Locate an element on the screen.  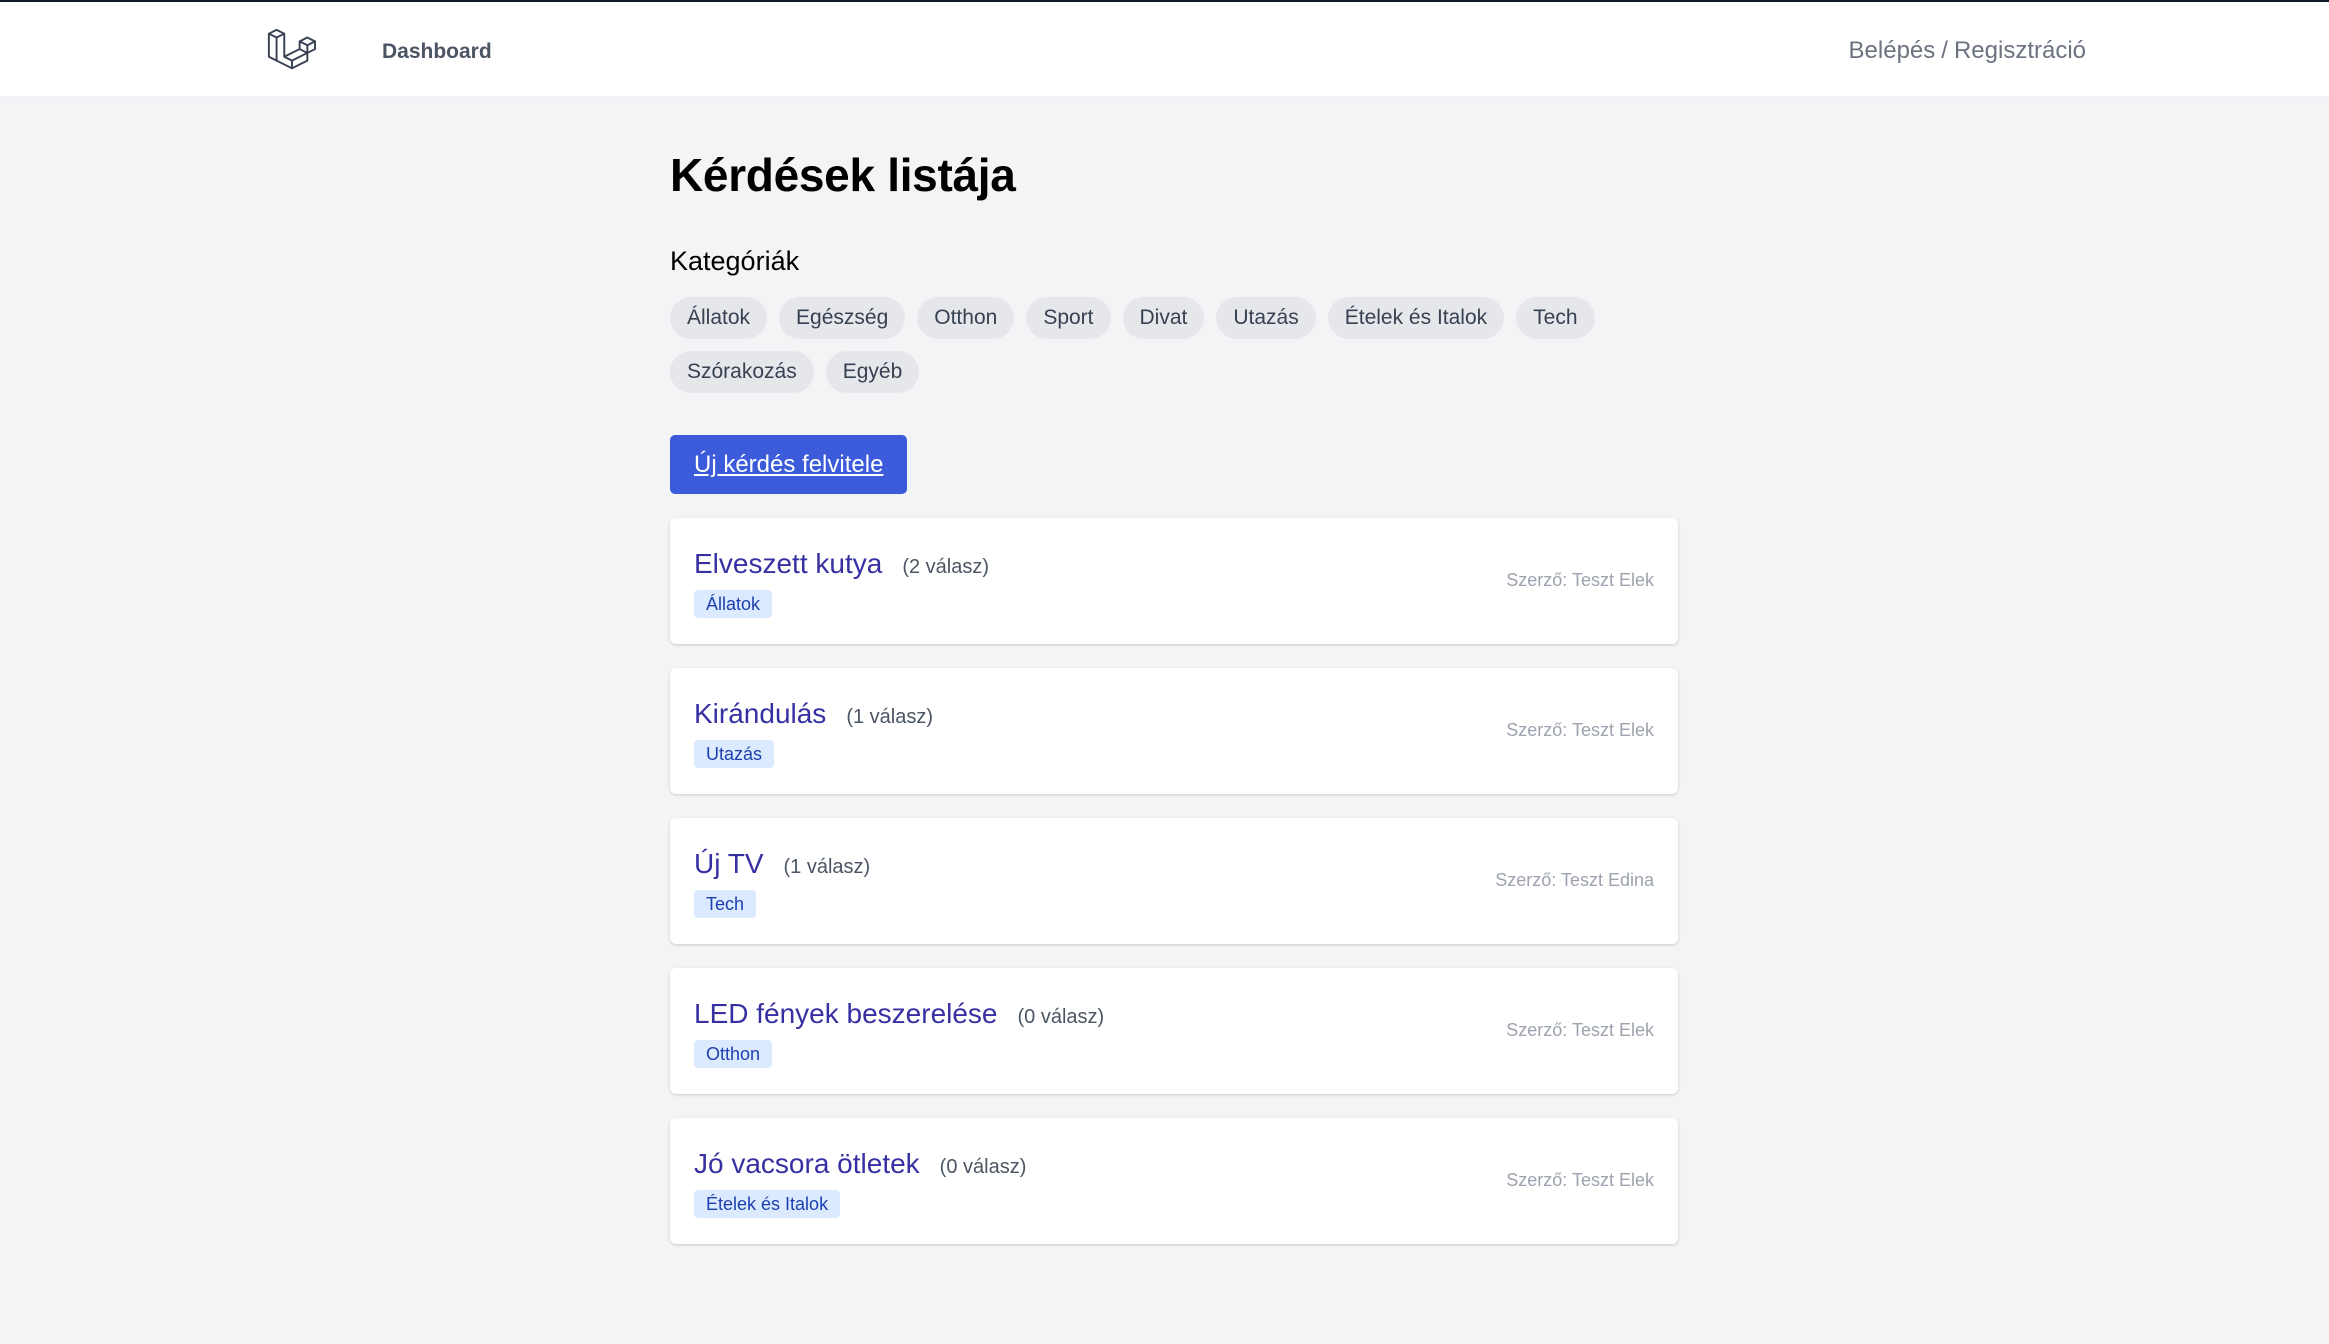
laravel-logo-icon is located at coordinates (291, 51).